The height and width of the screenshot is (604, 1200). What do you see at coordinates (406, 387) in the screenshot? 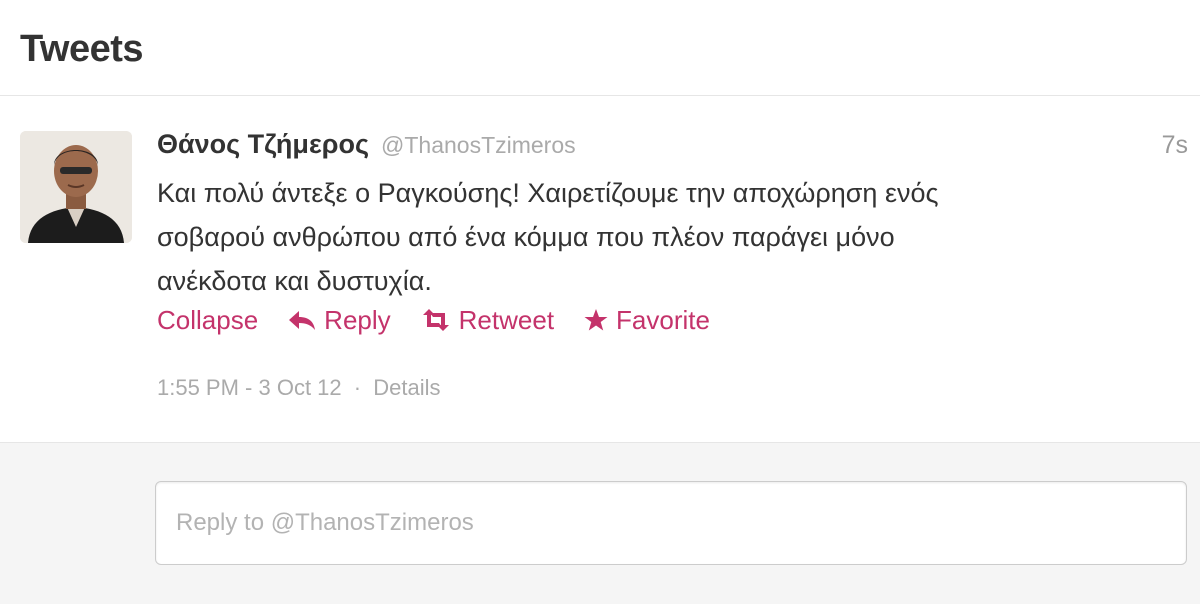
I see `details-link: Details` at bounding box center [406, 387].